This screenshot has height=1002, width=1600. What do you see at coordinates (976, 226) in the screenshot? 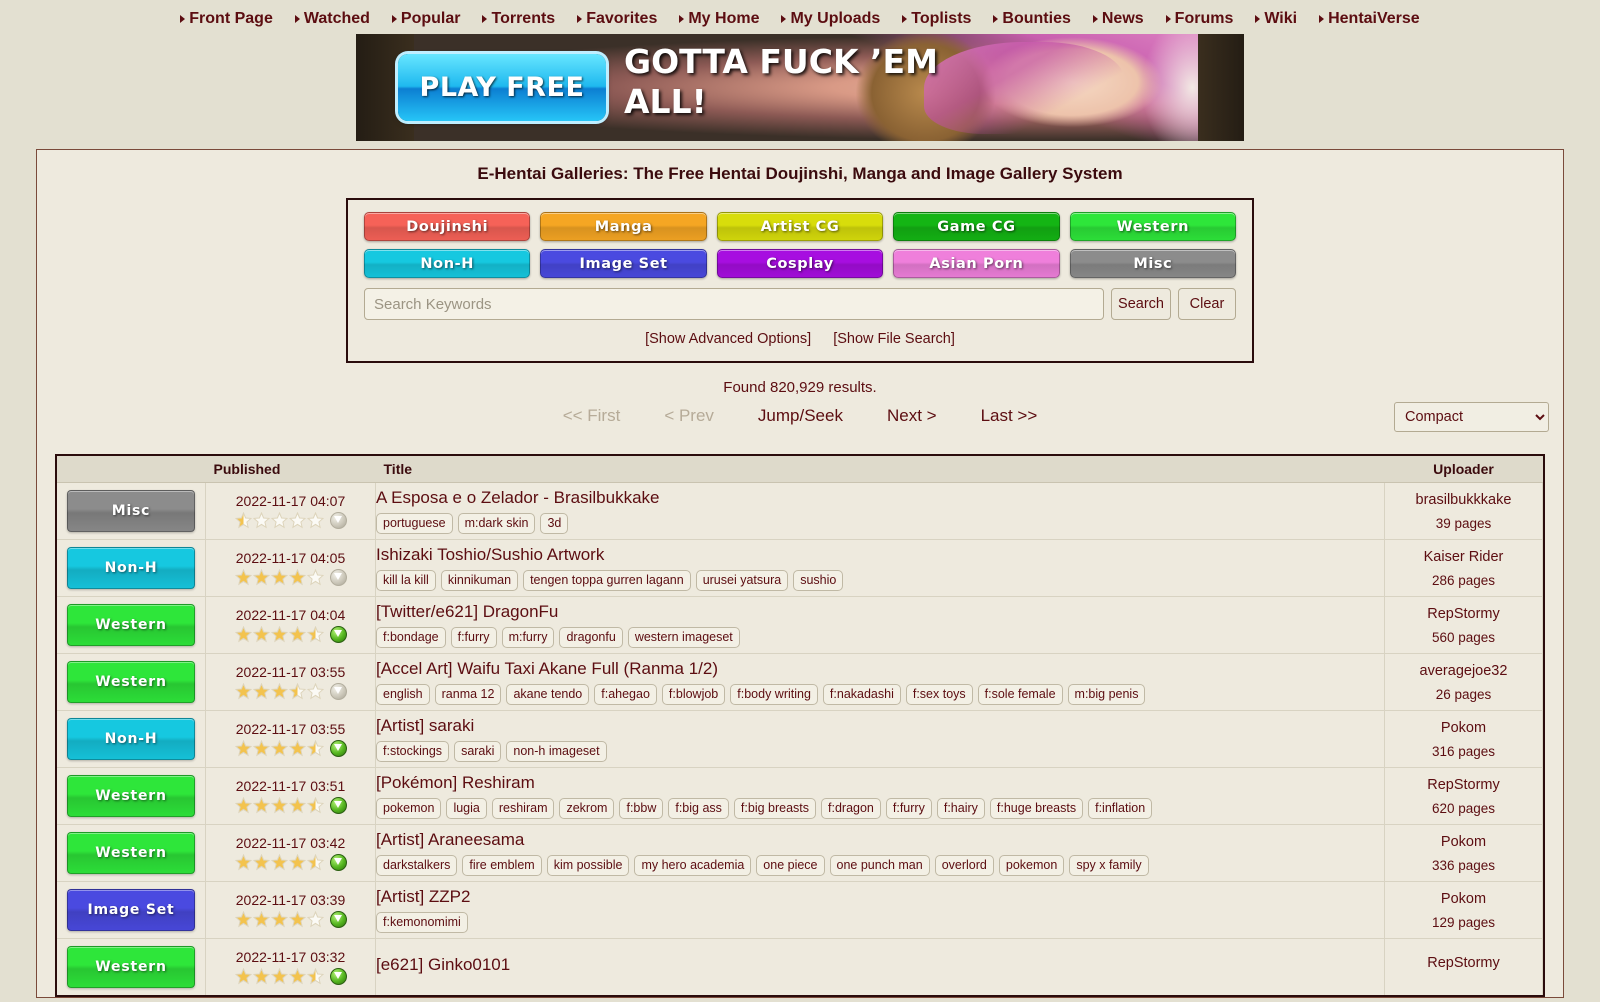
I see `category-button-game-cg: Game CG` at bounding box center [976, 226].